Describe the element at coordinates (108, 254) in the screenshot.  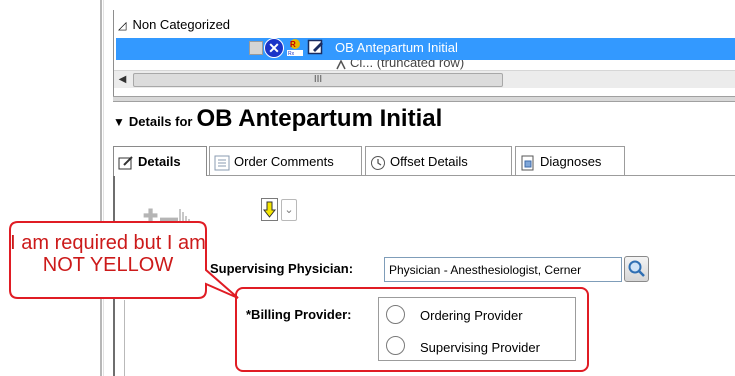
I see `callout-text: I am required but I am NOT YELLOW` at that location.